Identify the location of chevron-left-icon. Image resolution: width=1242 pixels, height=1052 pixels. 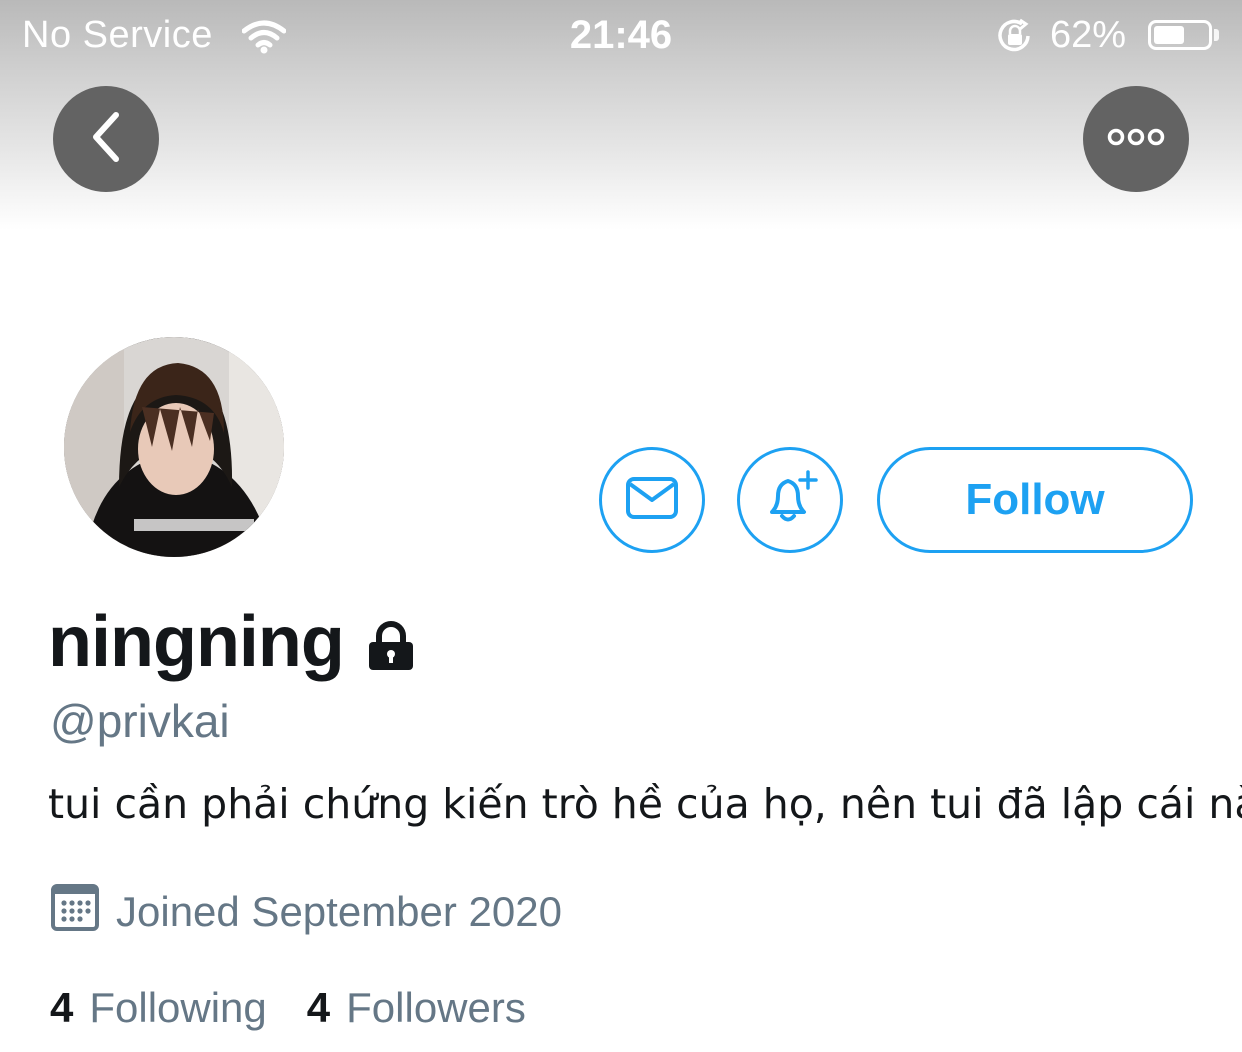
(106, 139).